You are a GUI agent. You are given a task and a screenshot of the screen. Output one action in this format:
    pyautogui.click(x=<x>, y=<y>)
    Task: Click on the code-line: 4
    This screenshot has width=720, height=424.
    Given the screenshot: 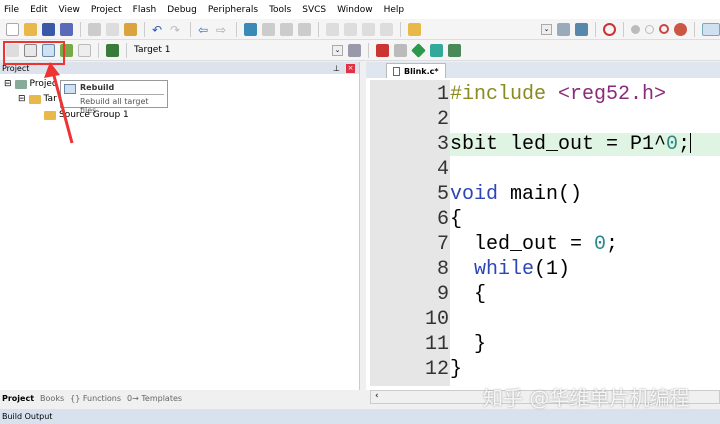 What is the action you would take?
    pyautogui.click(x=442, y=169)
    